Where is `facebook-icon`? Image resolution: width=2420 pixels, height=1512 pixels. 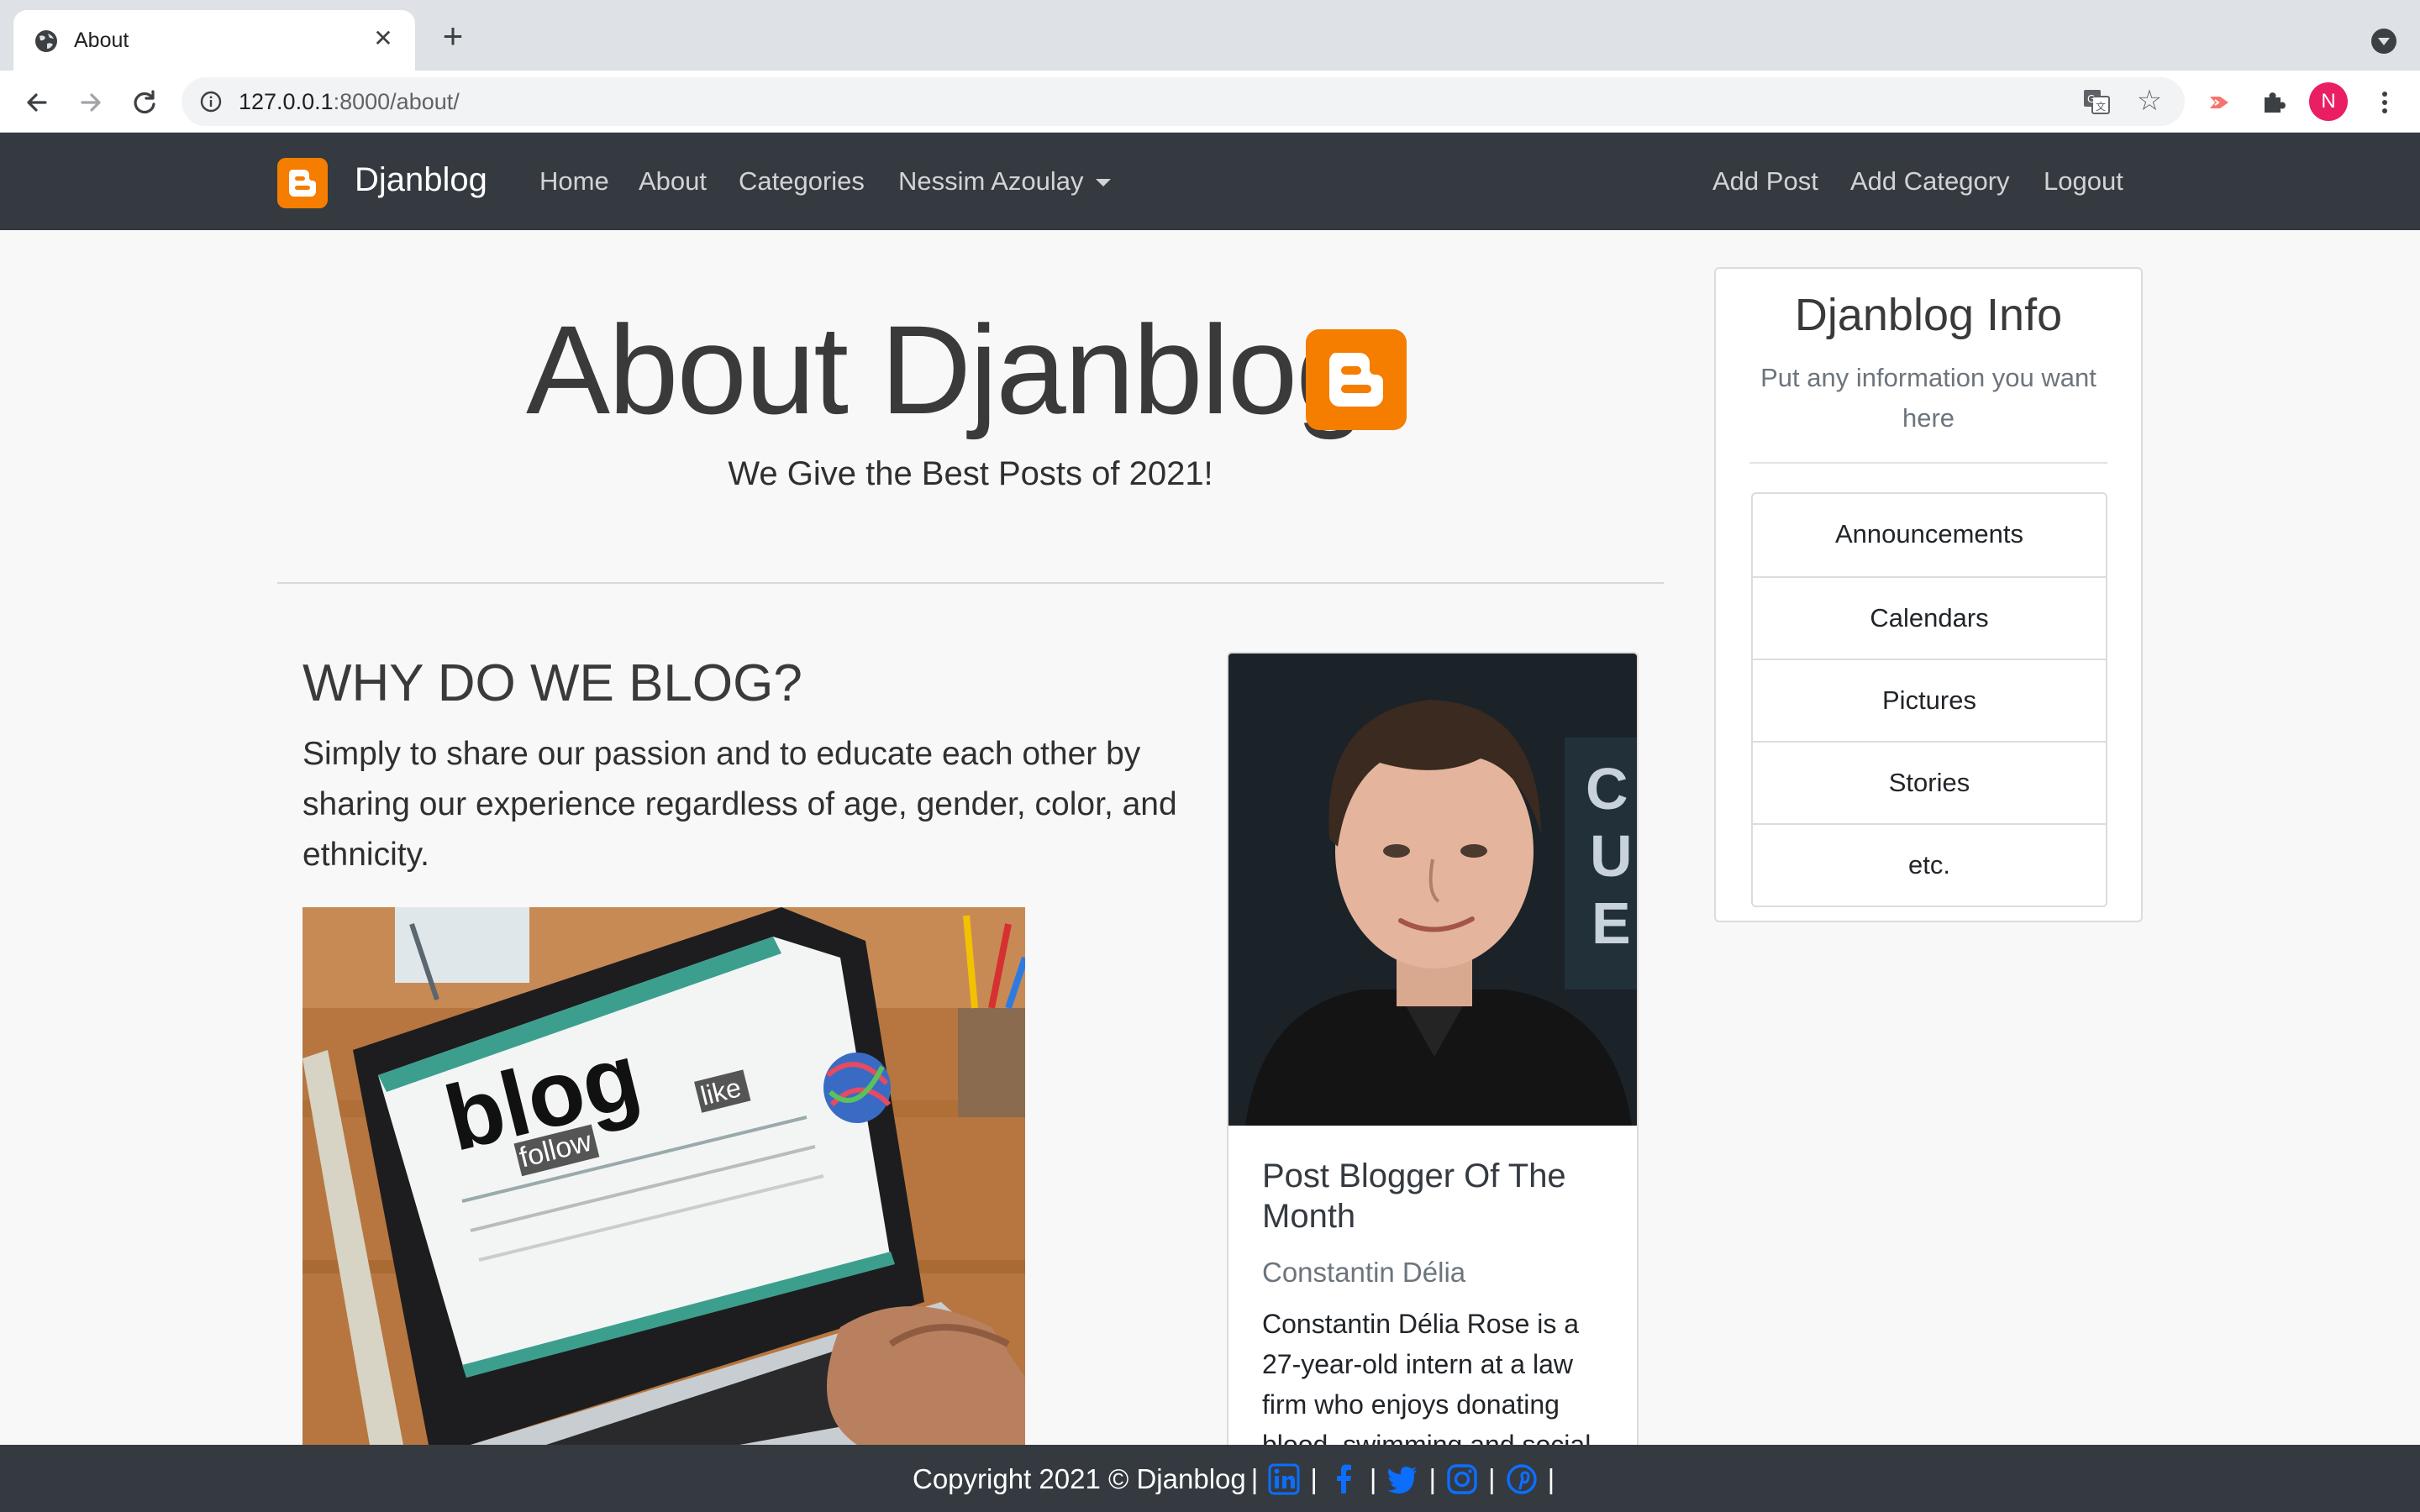
facebook-icon is located at coordinates (1344, 1479).